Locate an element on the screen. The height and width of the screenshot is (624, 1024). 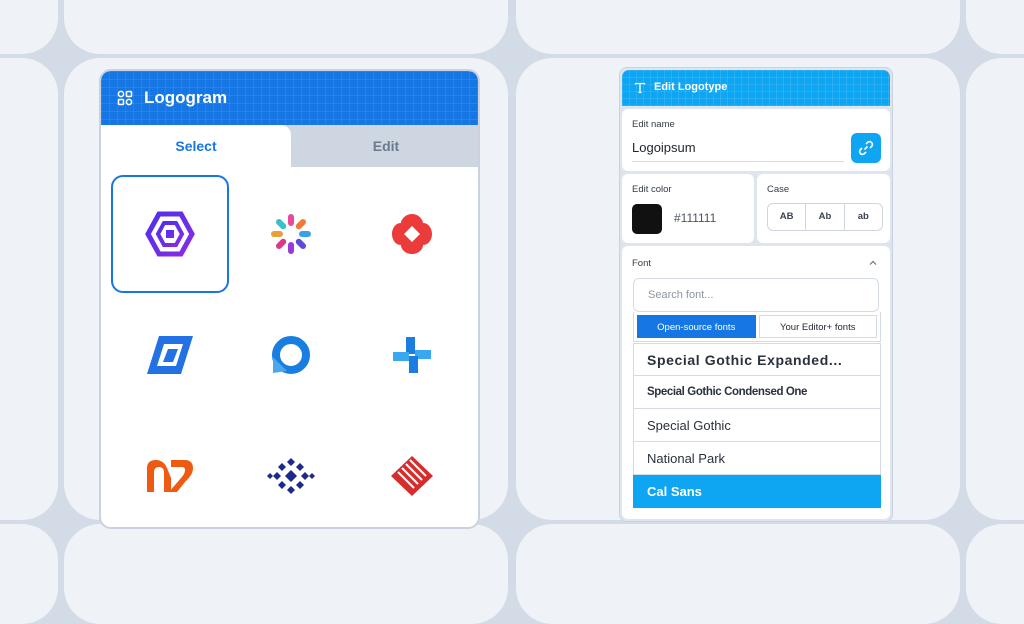
link-button is located at coordinates (866, 148).